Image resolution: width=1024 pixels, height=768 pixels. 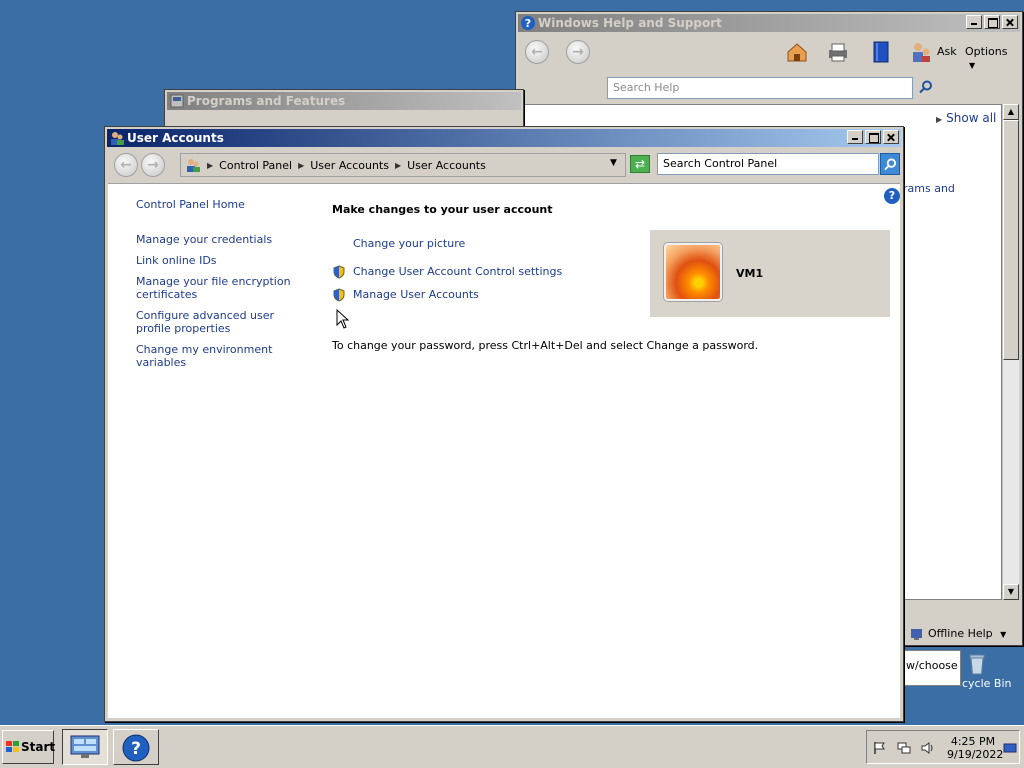 What do you see at coordinates (838, 52) in the screenshot?
I see `print-icon` at bounding box center [838, 52].